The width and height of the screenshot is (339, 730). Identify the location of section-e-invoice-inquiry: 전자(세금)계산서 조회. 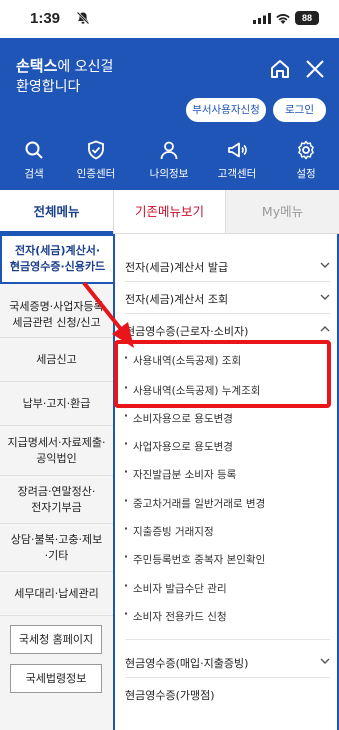
(227, 299).